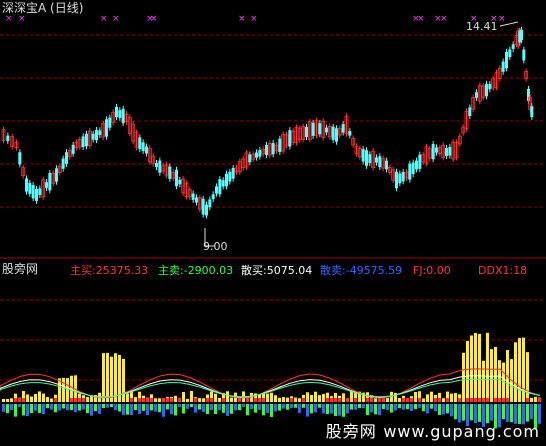 The width and height of the screenshot is (546, 446). I want to click on low-price-label: 9.00, so click(215, 246).